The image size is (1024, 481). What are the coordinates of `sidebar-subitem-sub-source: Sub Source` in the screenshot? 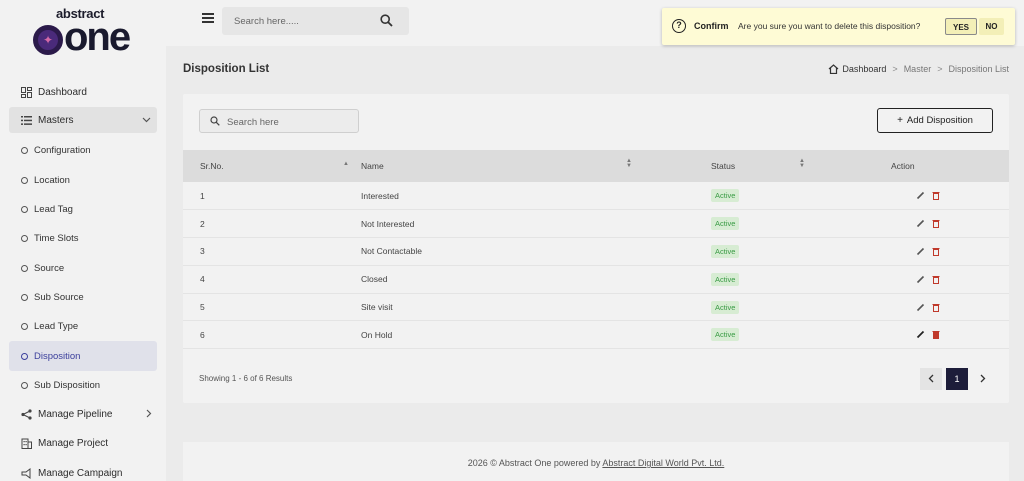 It's located at (83, 297).